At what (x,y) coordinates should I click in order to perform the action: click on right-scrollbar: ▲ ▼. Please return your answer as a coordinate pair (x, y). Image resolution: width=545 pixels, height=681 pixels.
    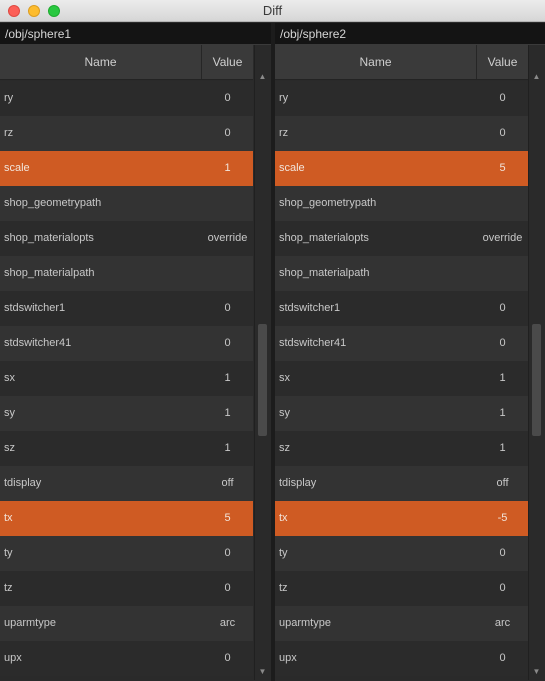
    Looking at the image, I should click on (536, 362).